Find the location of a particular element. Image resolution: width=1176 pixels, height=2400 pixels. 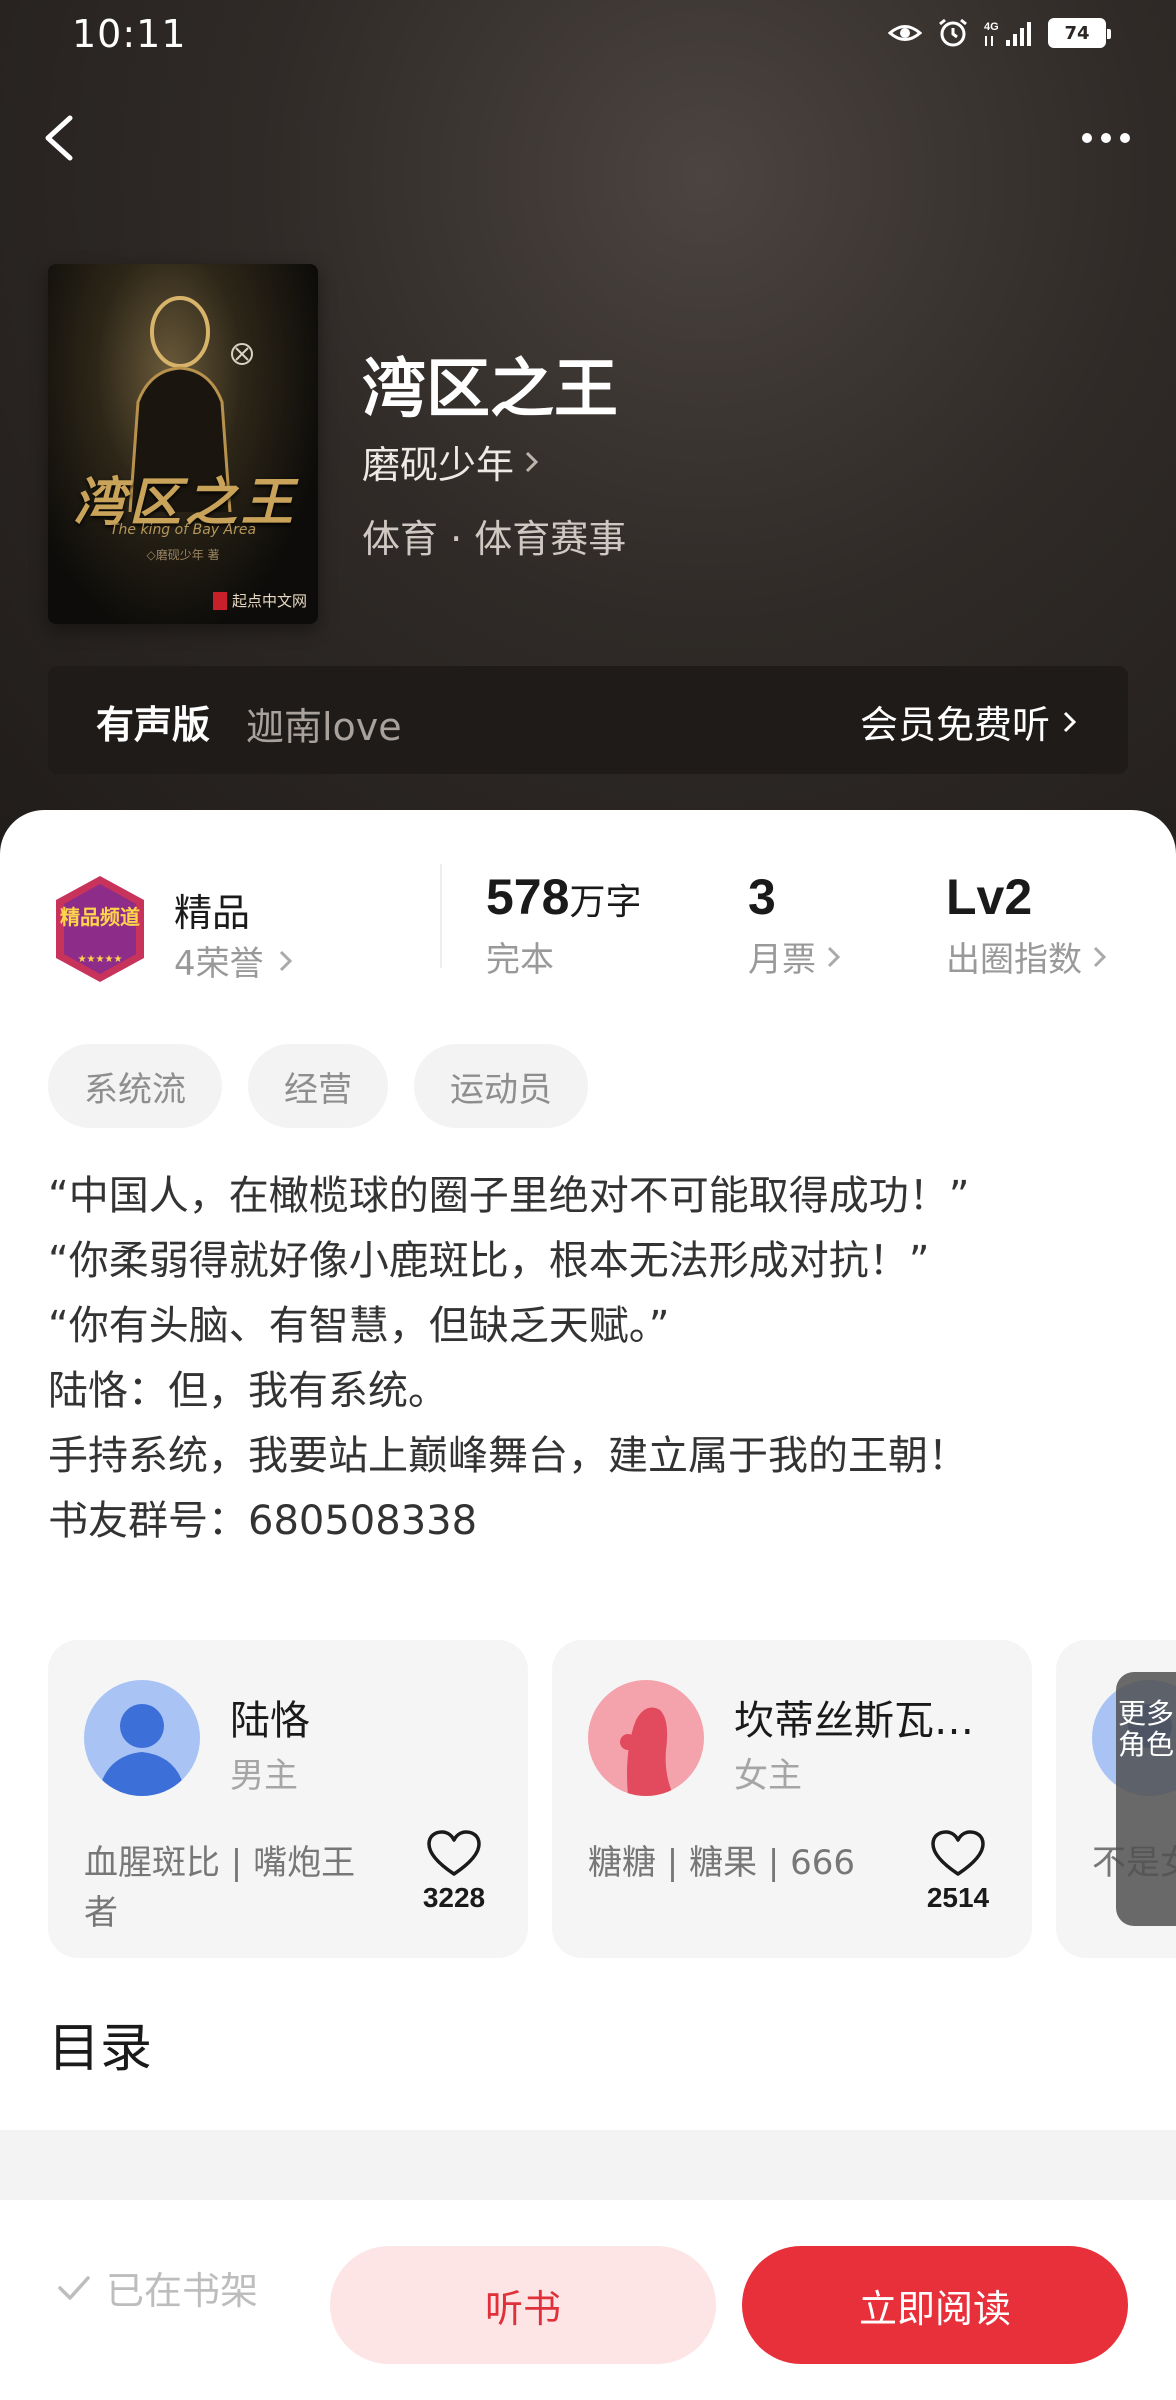

tag-list: 系统流 经营 运动员 is located at coordinates (318, 1086).